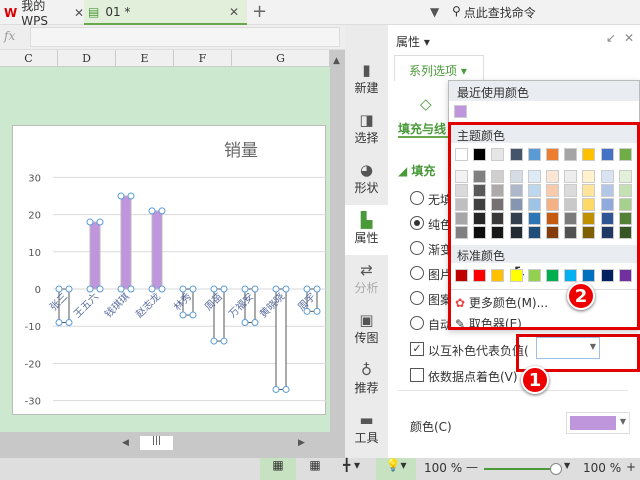 This screenshot has width=640, height=480. What do you see at coordinates (366, 278) in the screenshot?
I see `sidebar-item-4: ⇄ 分析` at bounding box center [366, 278].